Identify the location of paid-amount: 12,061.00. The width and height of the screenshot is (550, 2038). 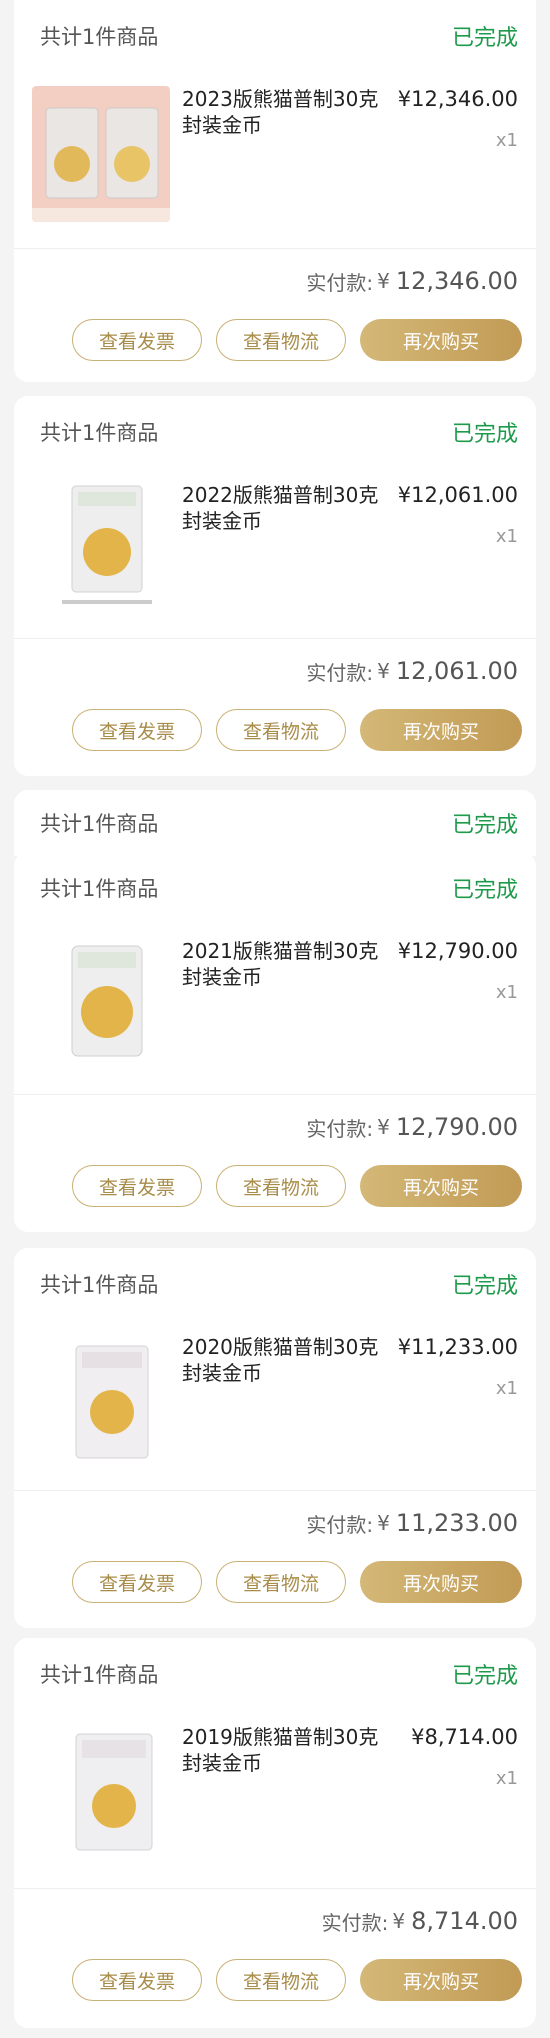
(456, 671).